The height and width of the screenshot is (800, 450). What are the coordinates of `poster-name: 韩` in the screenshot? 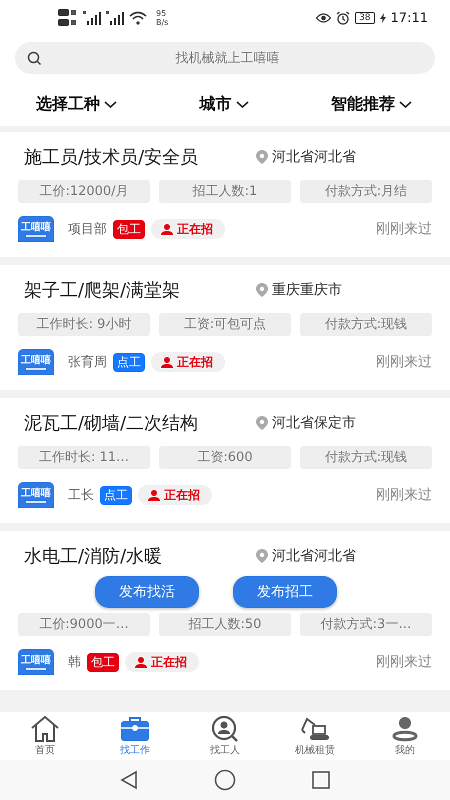 It's located at (74, 662).